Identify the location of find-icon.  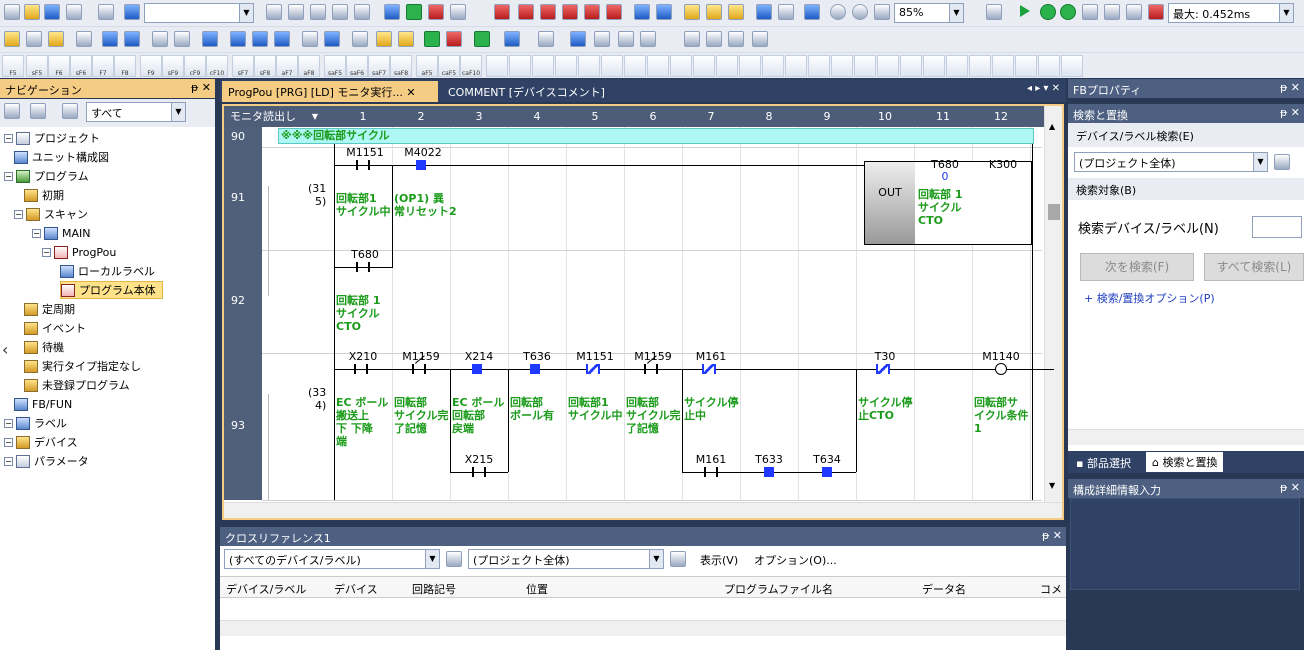
(160, 39).